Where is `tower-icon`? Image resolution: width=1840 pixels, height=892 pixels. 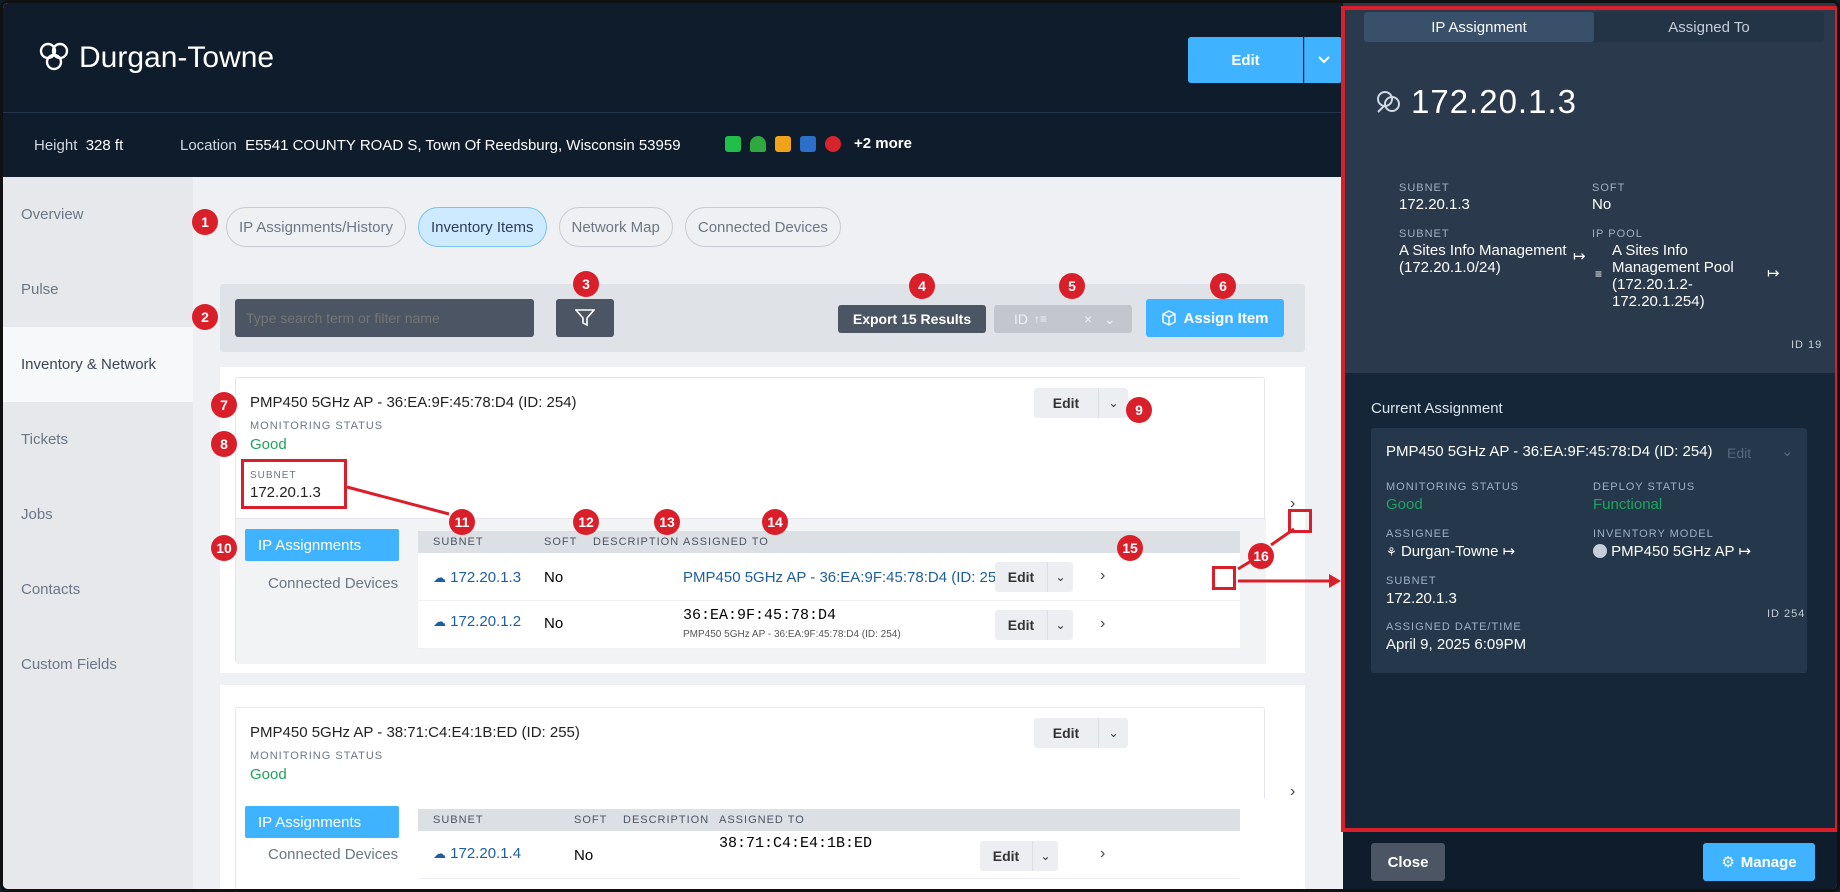
tower-icon is located at coordinates (758, 143).